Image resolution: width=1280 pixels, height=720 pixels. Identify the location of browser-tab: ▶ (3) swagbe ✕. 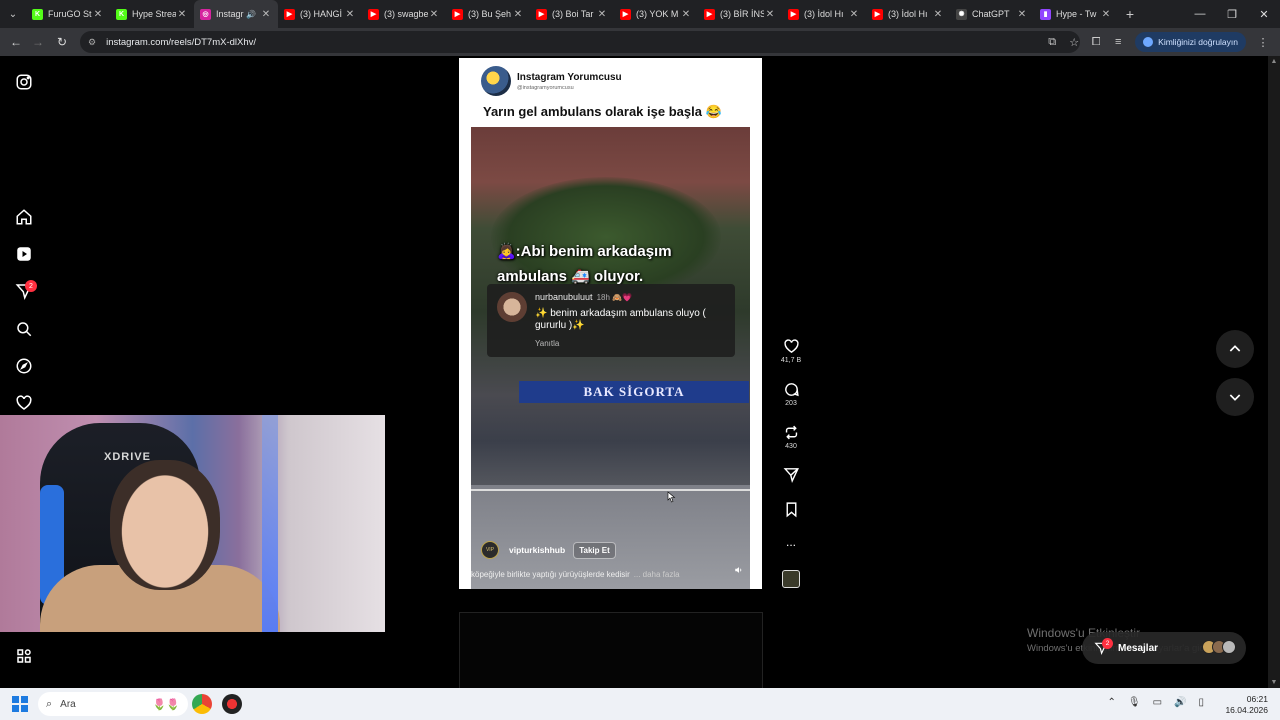
(404, 14).